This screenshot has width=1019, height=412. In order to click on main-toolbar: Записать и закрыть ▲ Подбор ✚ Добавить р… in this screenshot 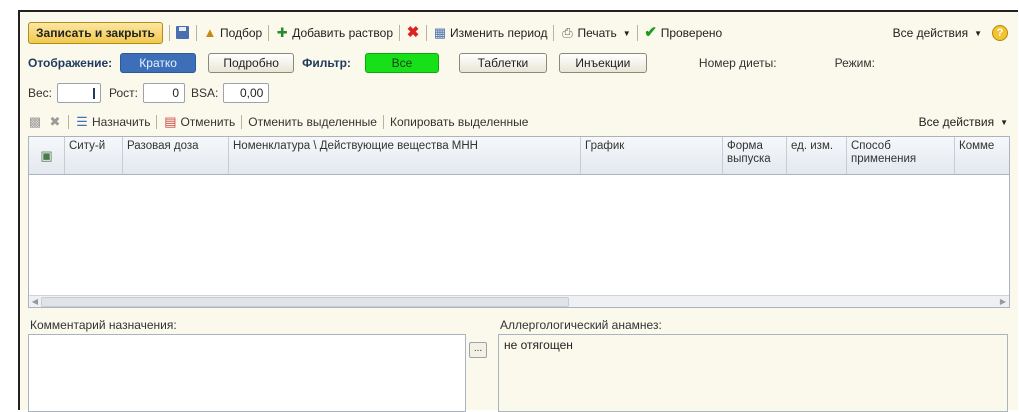, I will do `click(518, 33)`.